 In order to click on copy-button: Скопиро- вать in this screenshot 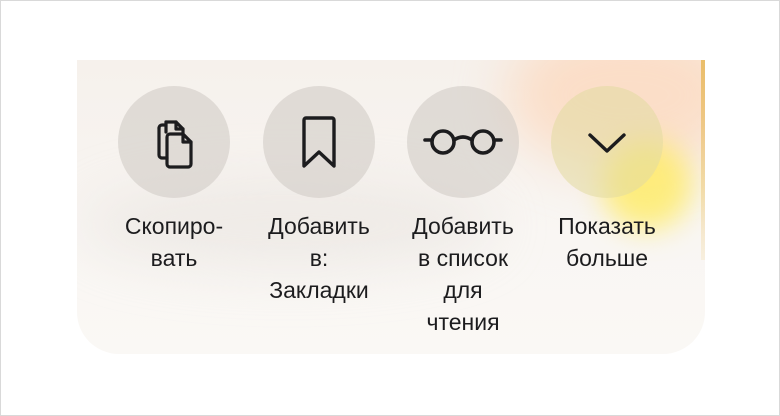, I will do `click(174, 180)`.